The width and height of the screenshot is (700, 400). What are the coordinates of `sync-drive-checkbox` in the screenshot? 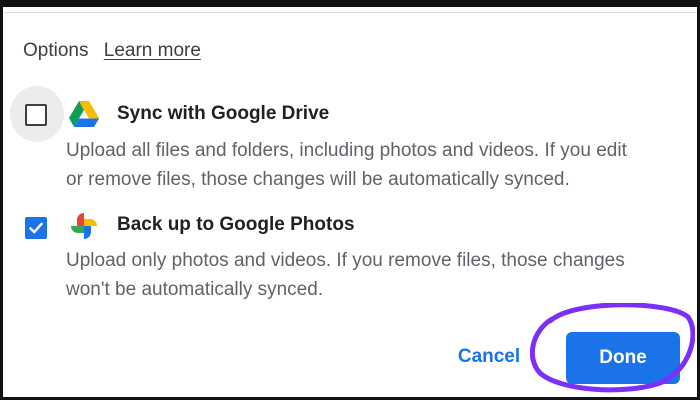 It's located at (36, 115).